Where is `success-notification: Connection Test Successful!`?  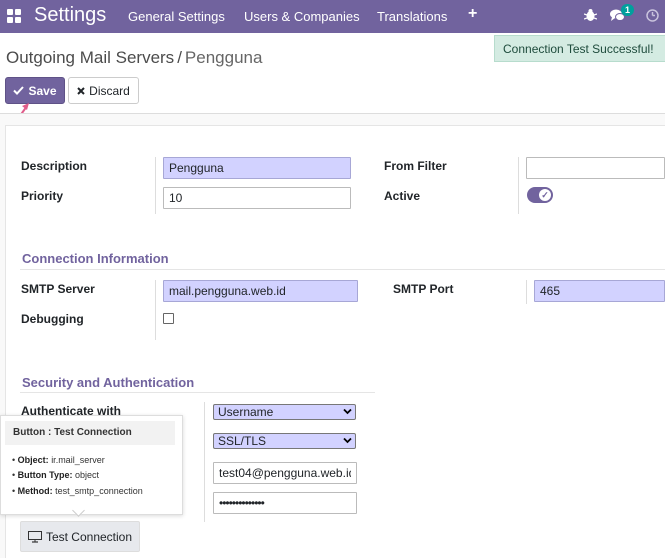
success-notification: Connection Test Successful! is located at coordinates (579, 48).